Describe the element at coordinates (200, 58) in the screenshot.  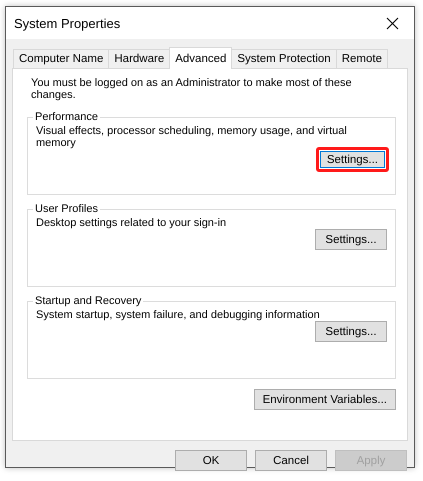
I see `tab: Advanced` at that location.